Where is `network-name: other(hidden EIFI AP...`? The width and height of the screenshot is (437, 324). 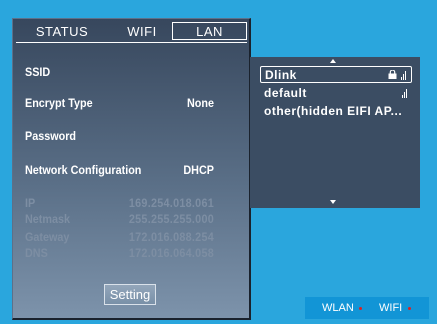 network-name: other(hidden EIFI AP... is located at coordinates (333, 111).